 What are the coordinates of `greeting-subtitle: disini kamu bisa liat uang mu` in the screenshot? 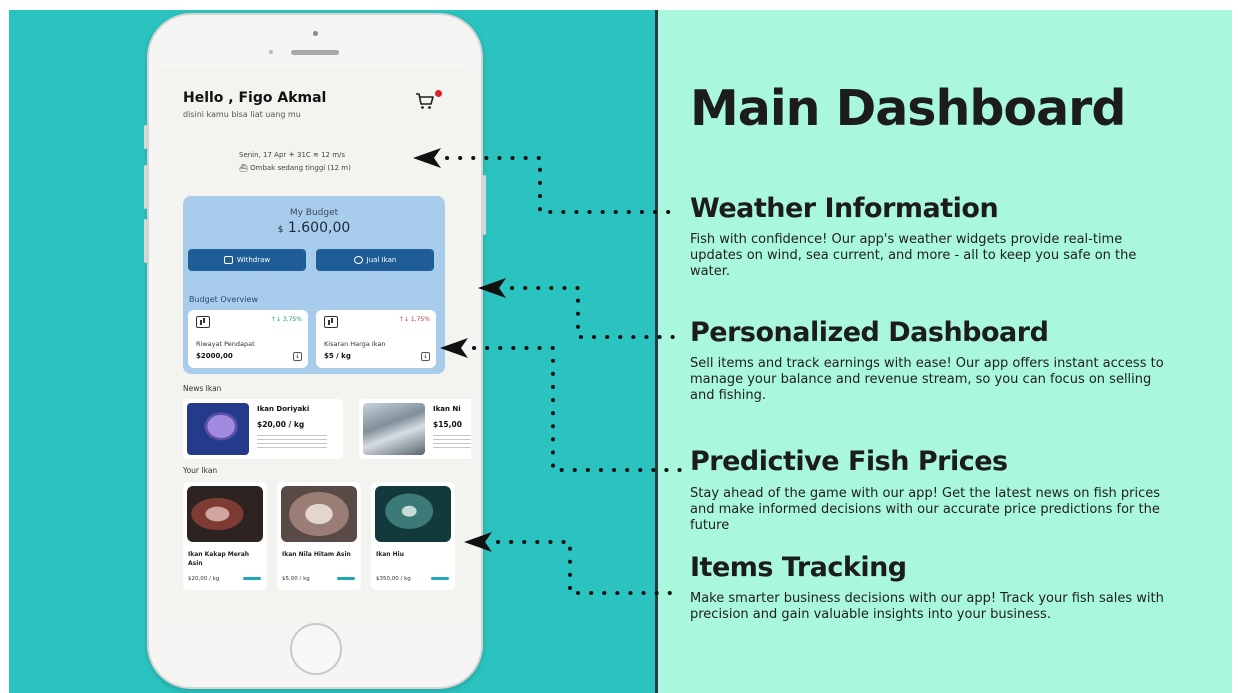 It's located at (242, 114).